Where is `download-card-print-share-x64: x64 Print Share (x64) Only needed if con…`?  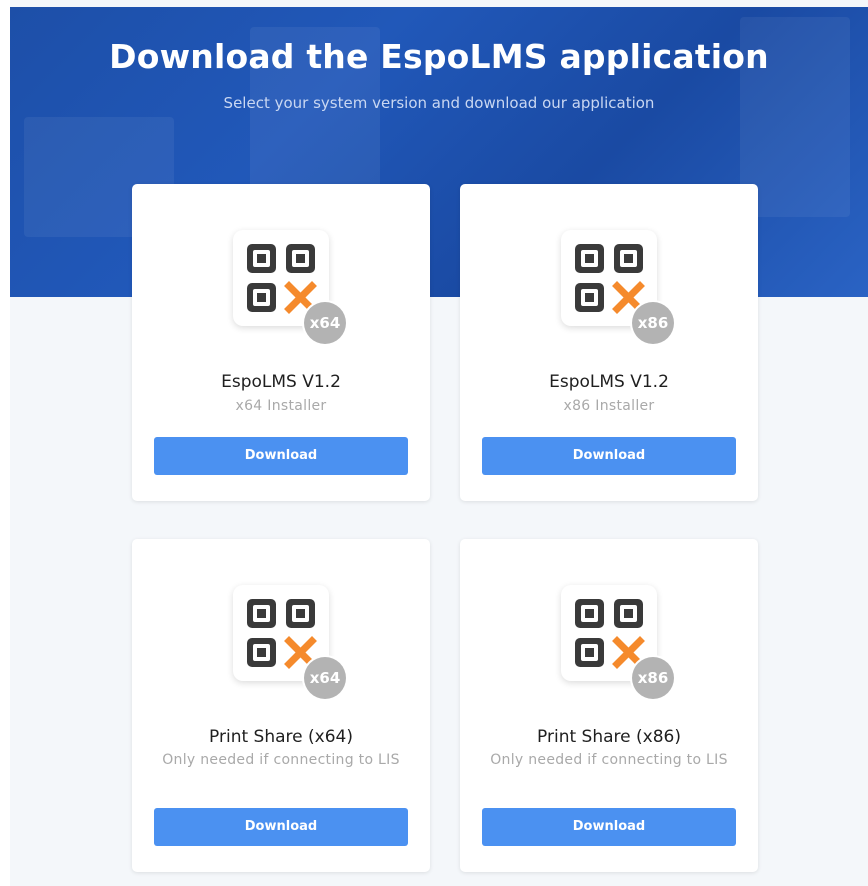
download-card-print-share-x64: x64 Print Share (x64) Only needed if con… is located at coordinates (281, 705).